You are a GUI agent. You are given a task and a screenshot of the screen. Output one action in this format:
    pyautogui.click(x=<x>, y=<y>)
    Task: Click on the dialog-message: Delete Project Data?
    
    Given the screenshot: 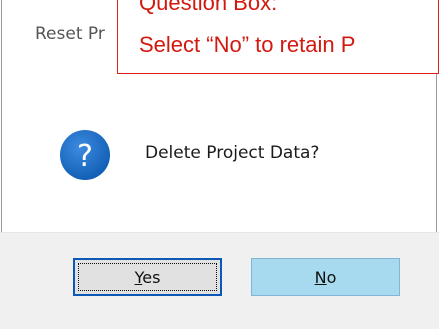 What is the action you would take?
    pyautogui.click(x=232, y=153)
    